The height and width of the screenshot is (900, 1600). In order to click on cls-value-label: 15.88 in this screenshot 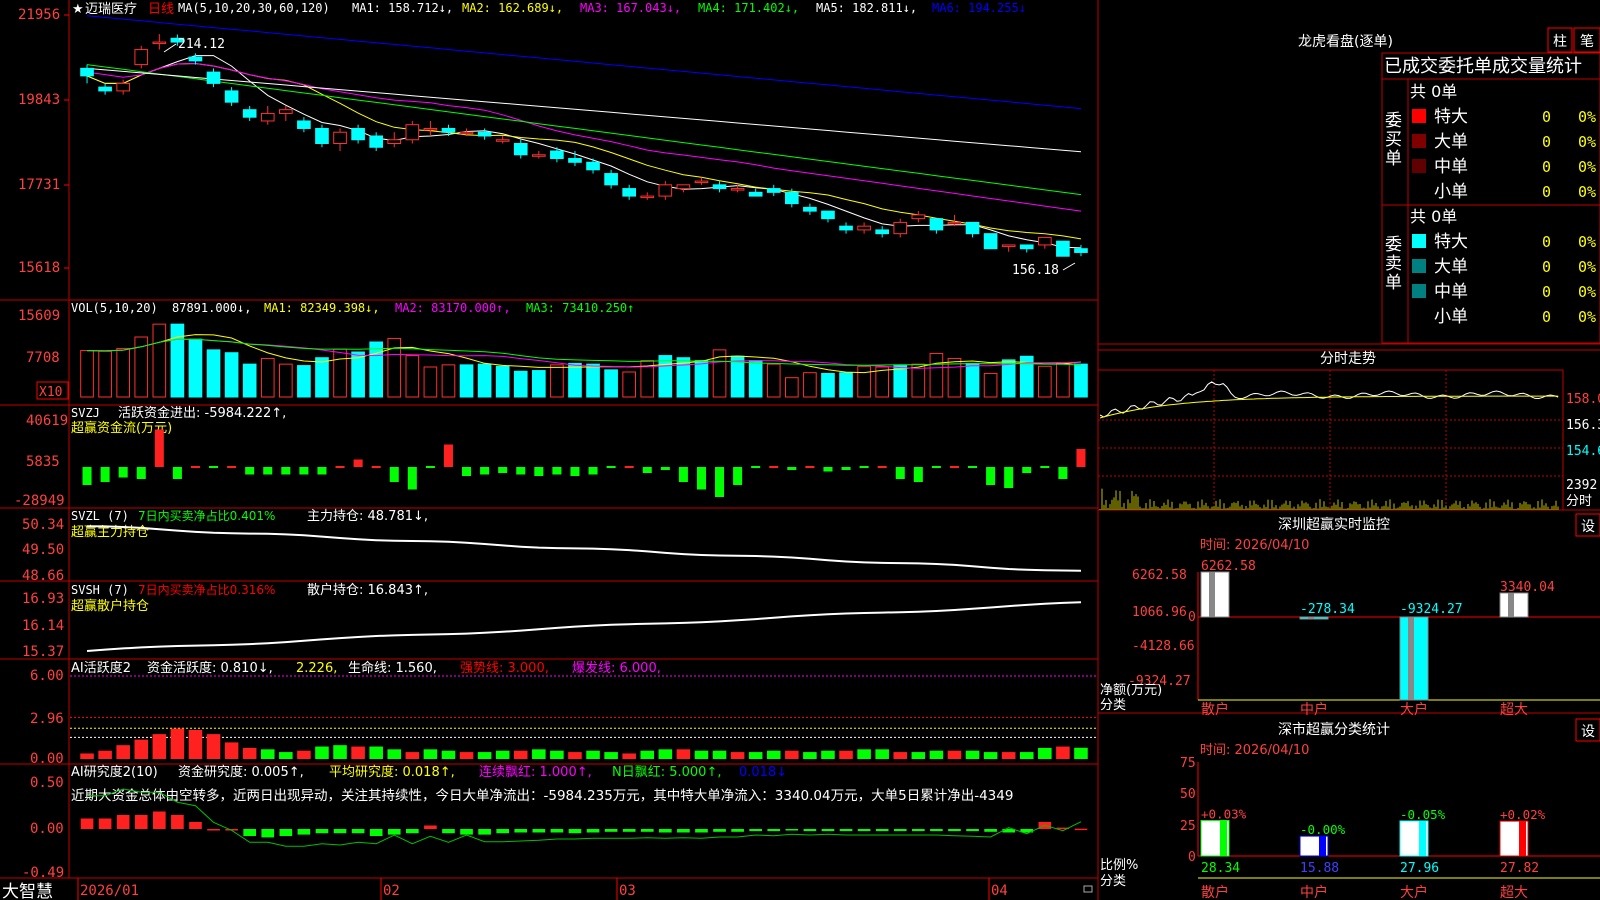, I will do `click(1319, 868)`.